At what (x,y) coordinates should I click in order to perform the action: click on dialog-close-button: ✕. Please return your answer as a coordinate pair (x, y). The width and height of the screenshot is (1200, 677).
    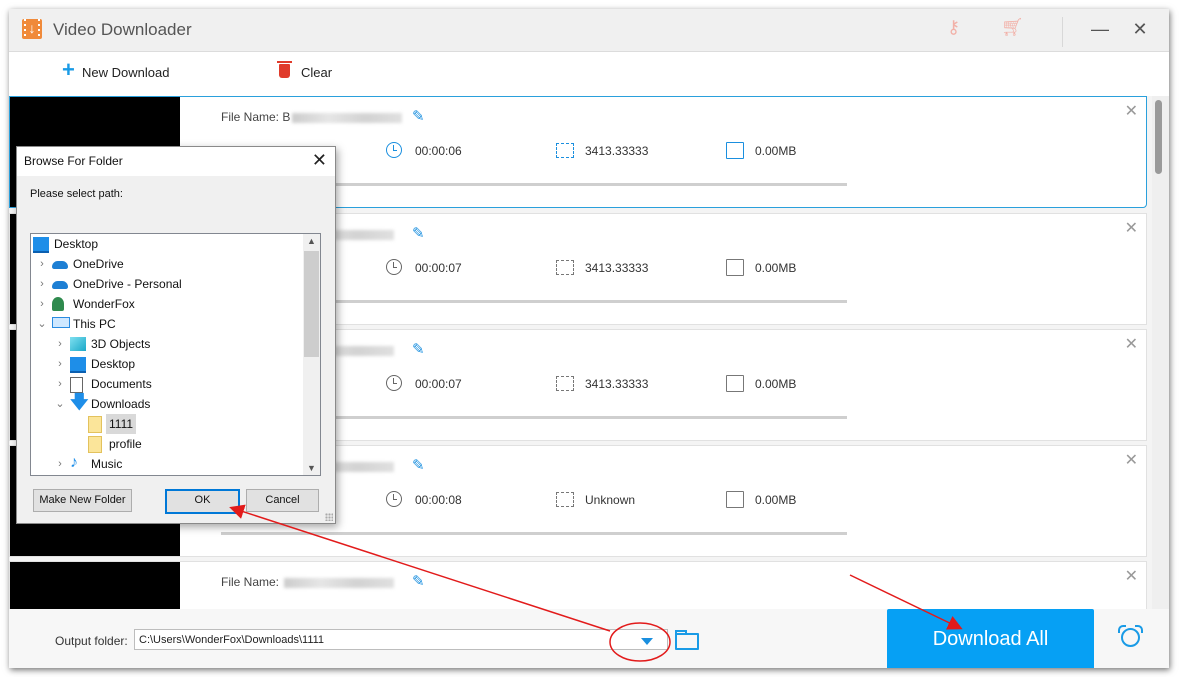
    Looking at the image, I should click on (319, 160).